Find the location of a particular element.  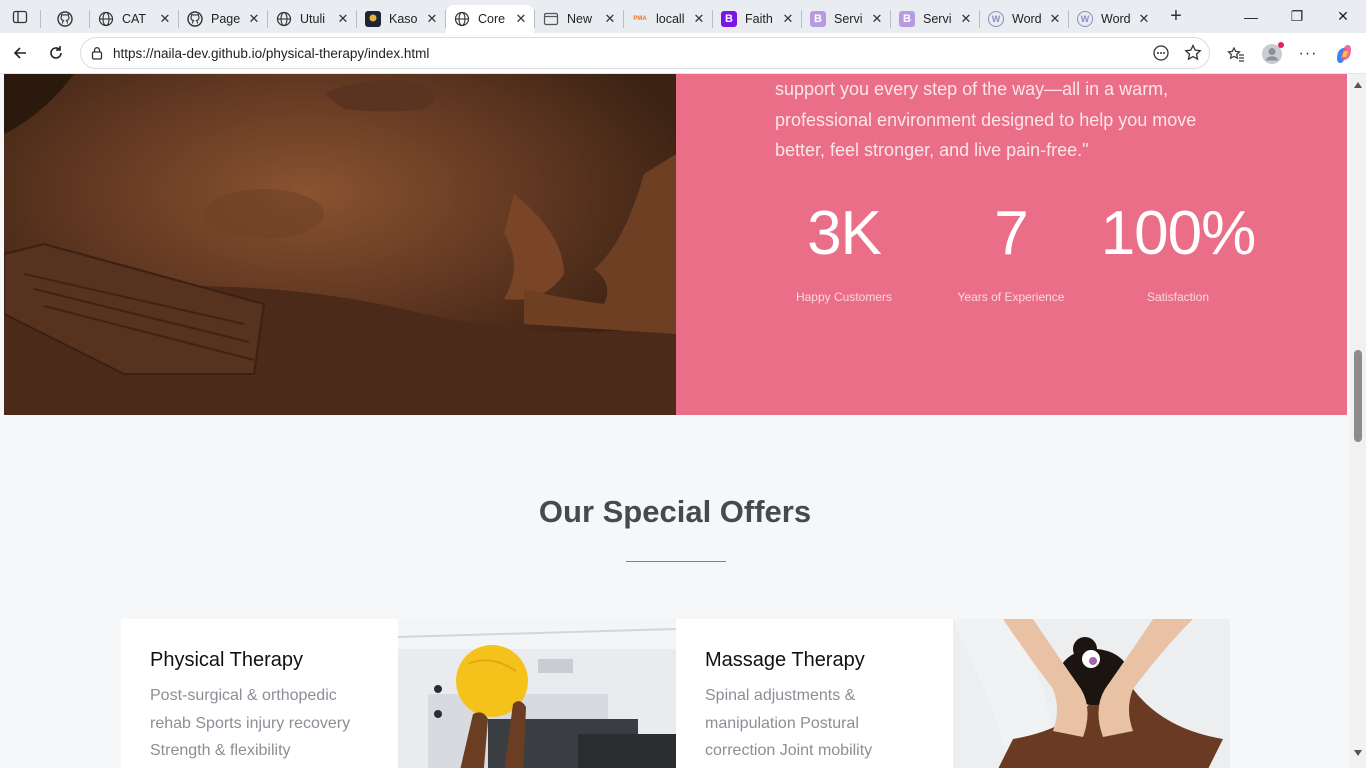

scroll-down-arrow-icon is located at coordinates (1358, 753).